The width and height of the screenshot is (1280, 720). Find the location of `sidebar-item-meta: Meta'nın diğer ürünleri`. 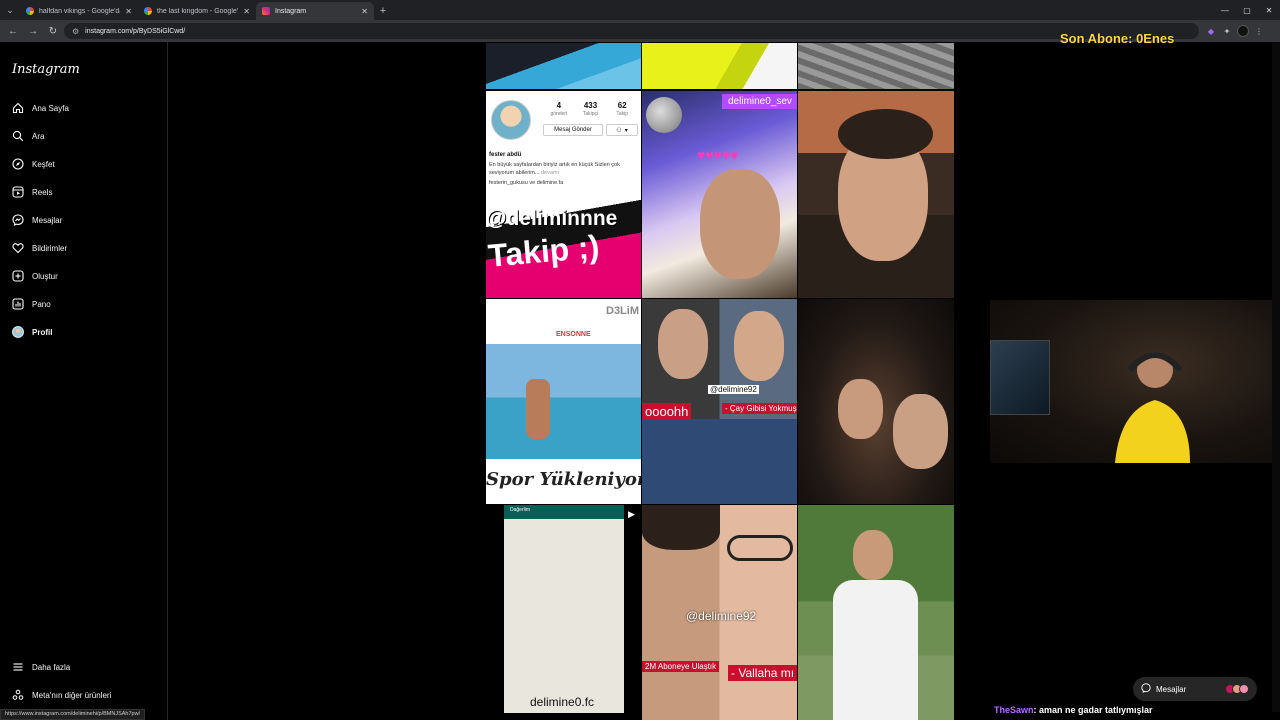

sidebar-item-meta: Meta'nın diğer ürünleri is located at coordinates (84, 695).